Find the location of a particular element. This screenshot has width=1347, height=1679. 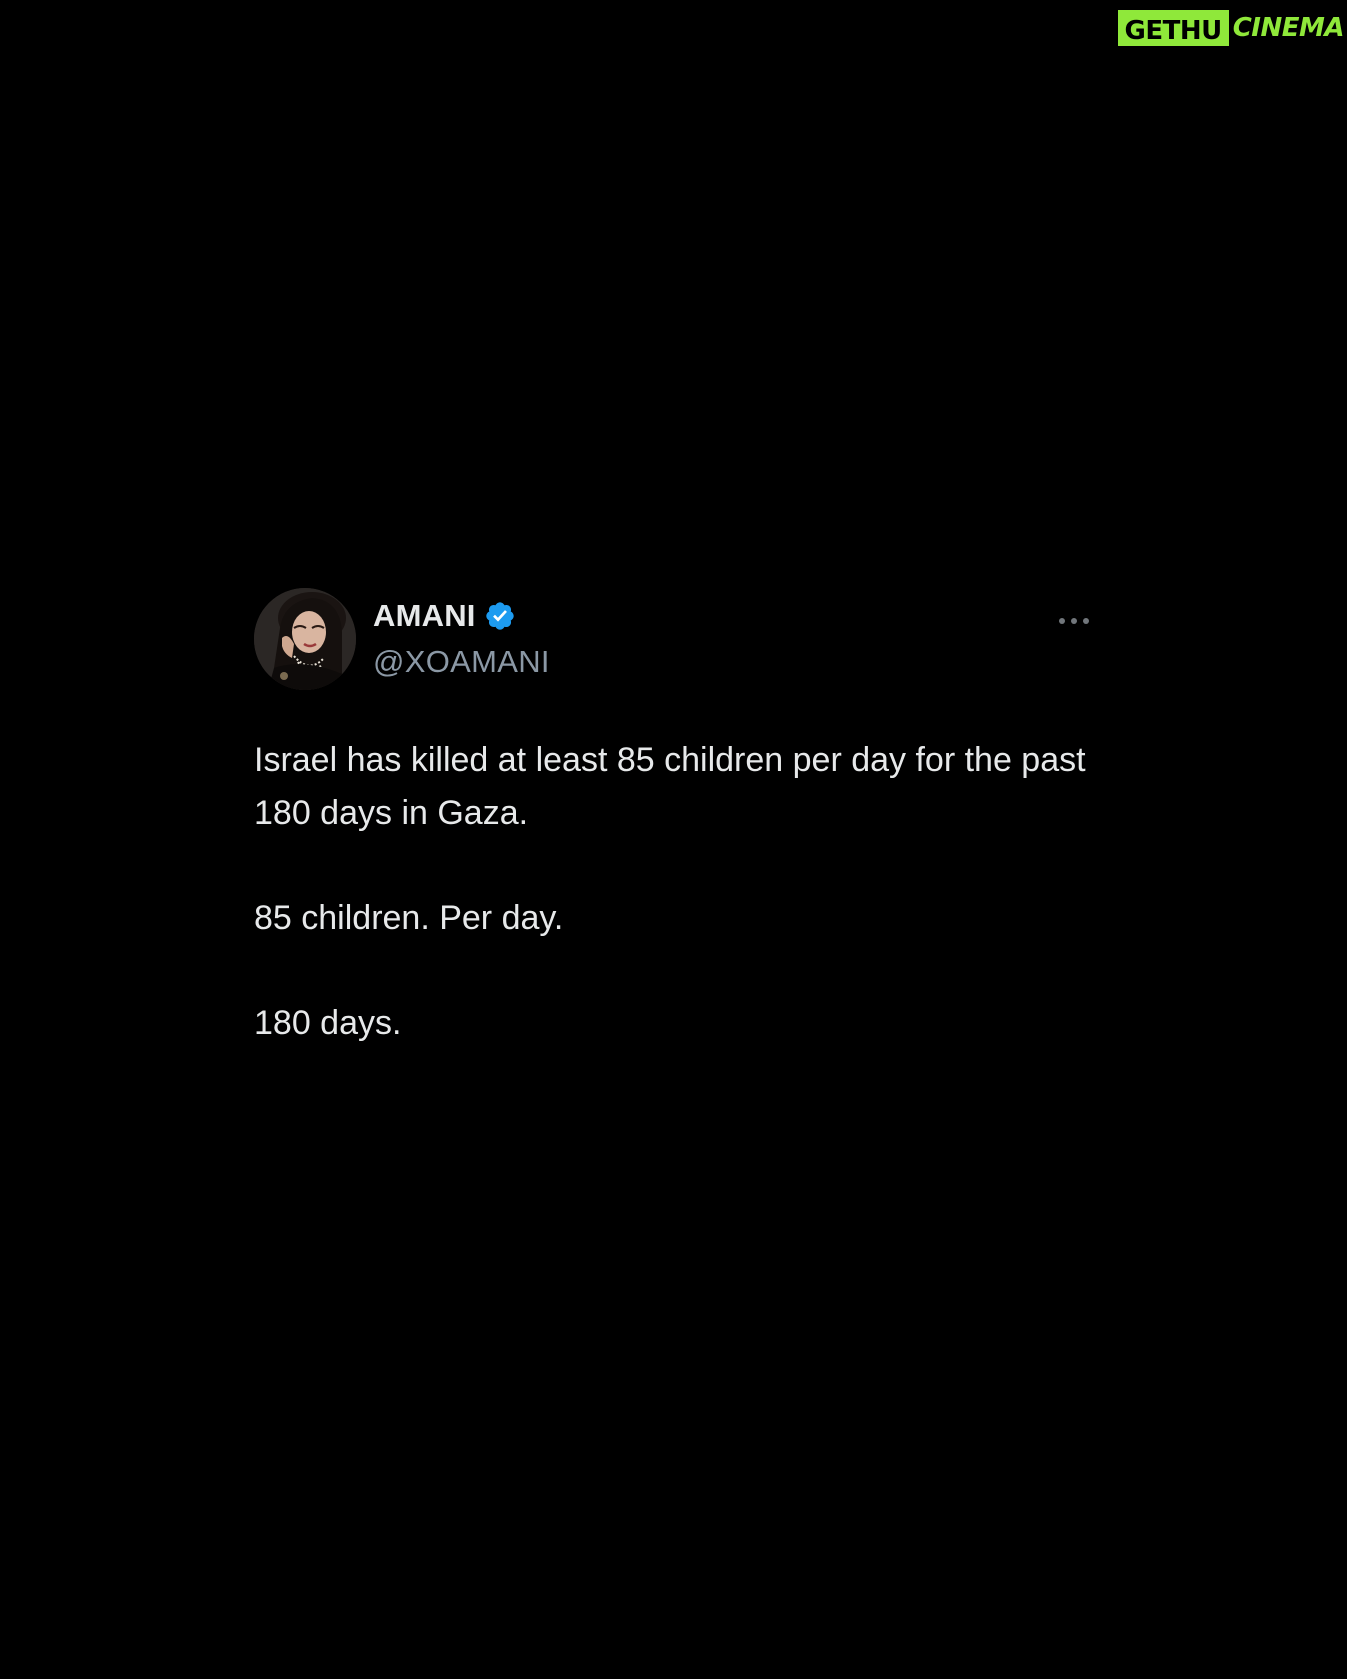

watermark-text-right: CINEMA is located at coordinates (1288, 28).